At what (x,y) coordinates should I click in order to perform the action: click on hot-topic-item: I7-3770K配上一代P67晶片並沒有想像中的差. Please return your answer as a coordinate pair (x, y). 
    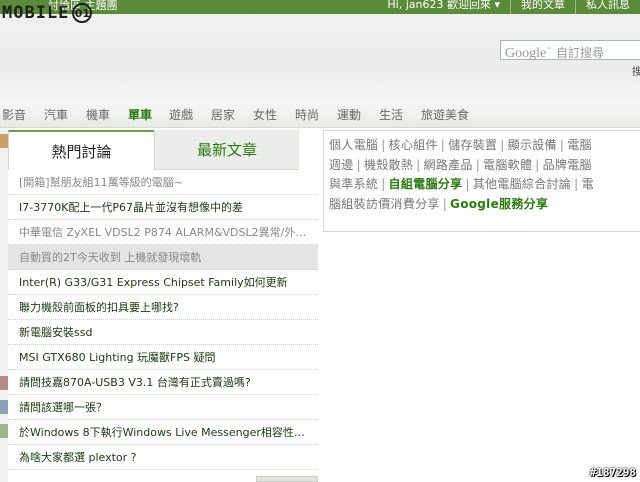
    Looking at the image, I should click on (163, 207).